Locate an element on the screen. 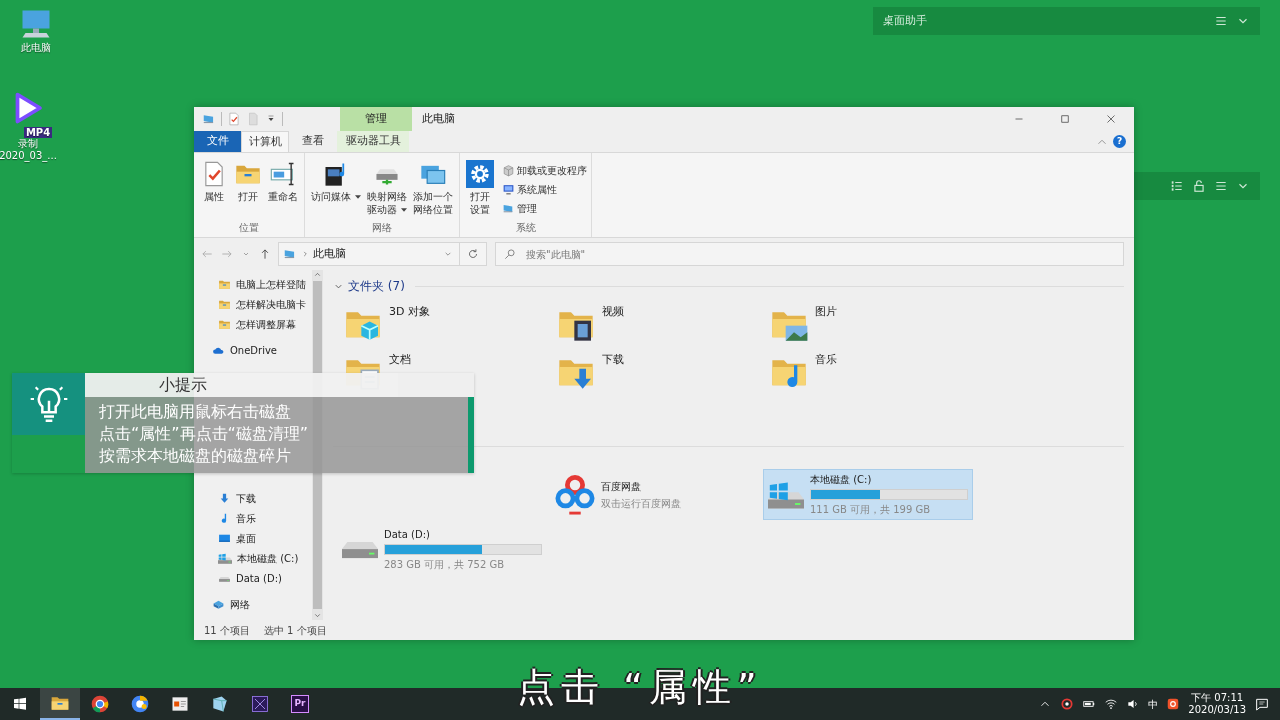  group-label: 网络 is located at coordinates (382, 228).